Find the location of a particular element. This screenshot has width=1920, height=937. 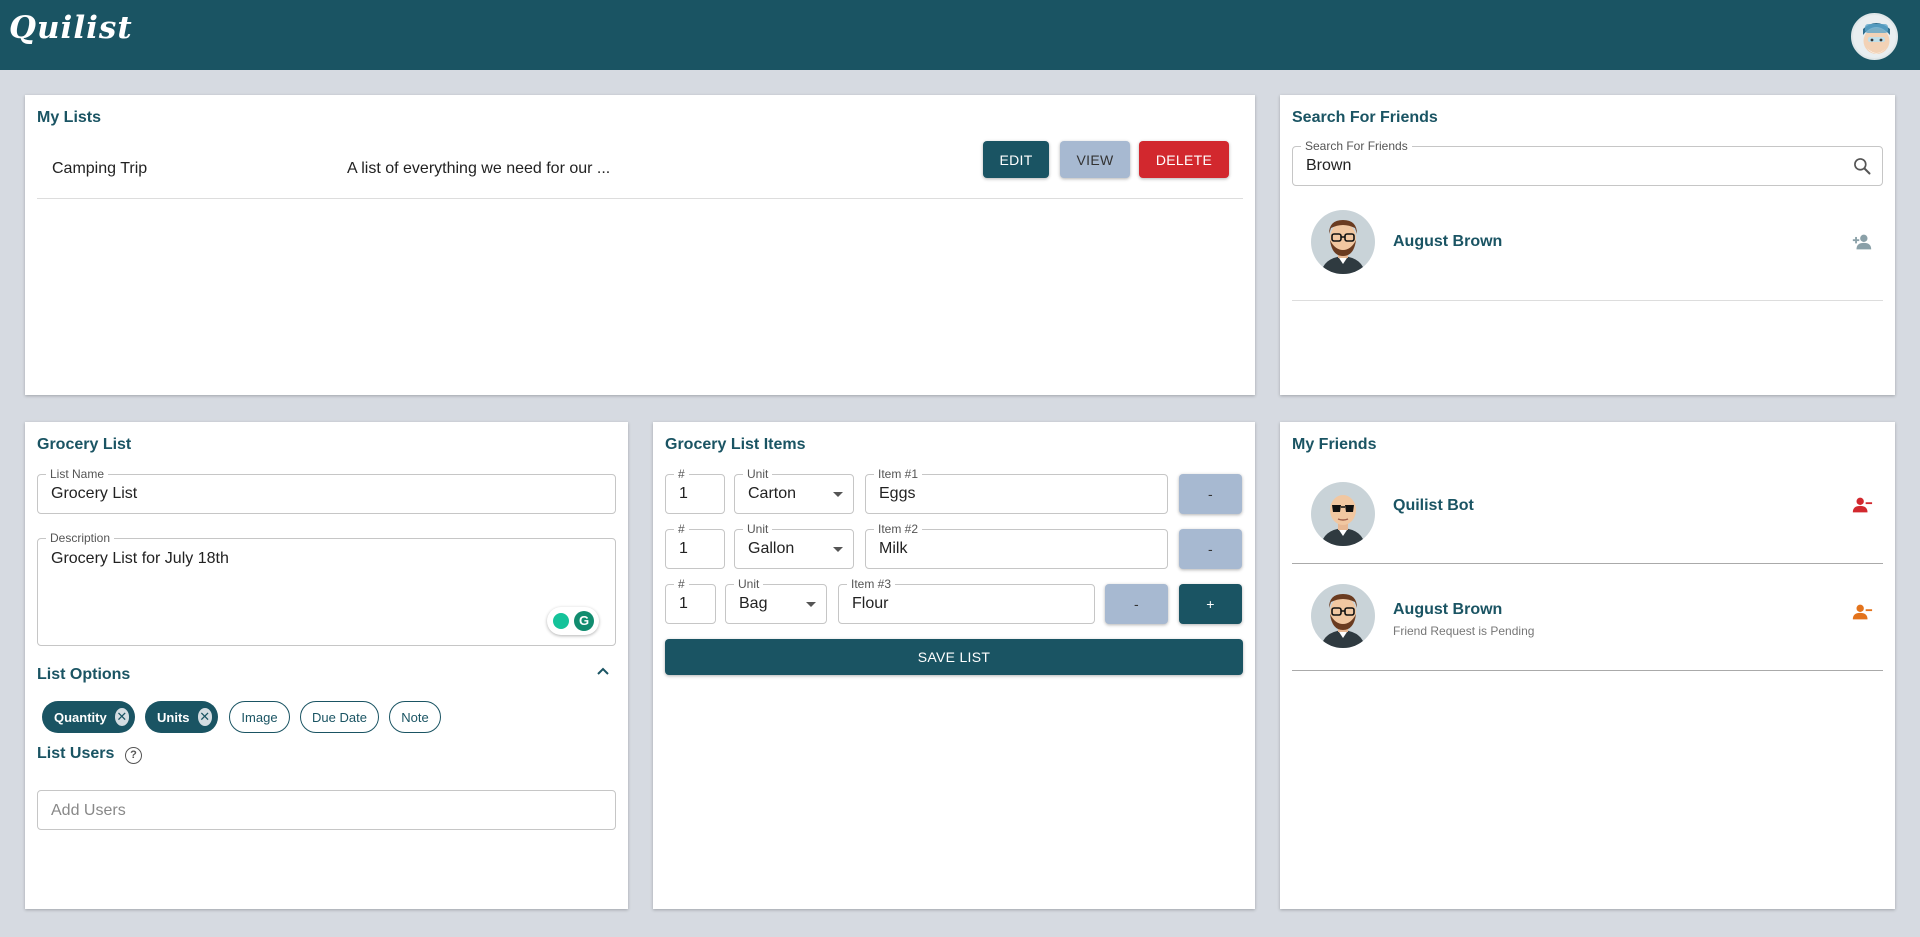

search-friends-title: Search For Friends is located at coordinates (1365, 117).